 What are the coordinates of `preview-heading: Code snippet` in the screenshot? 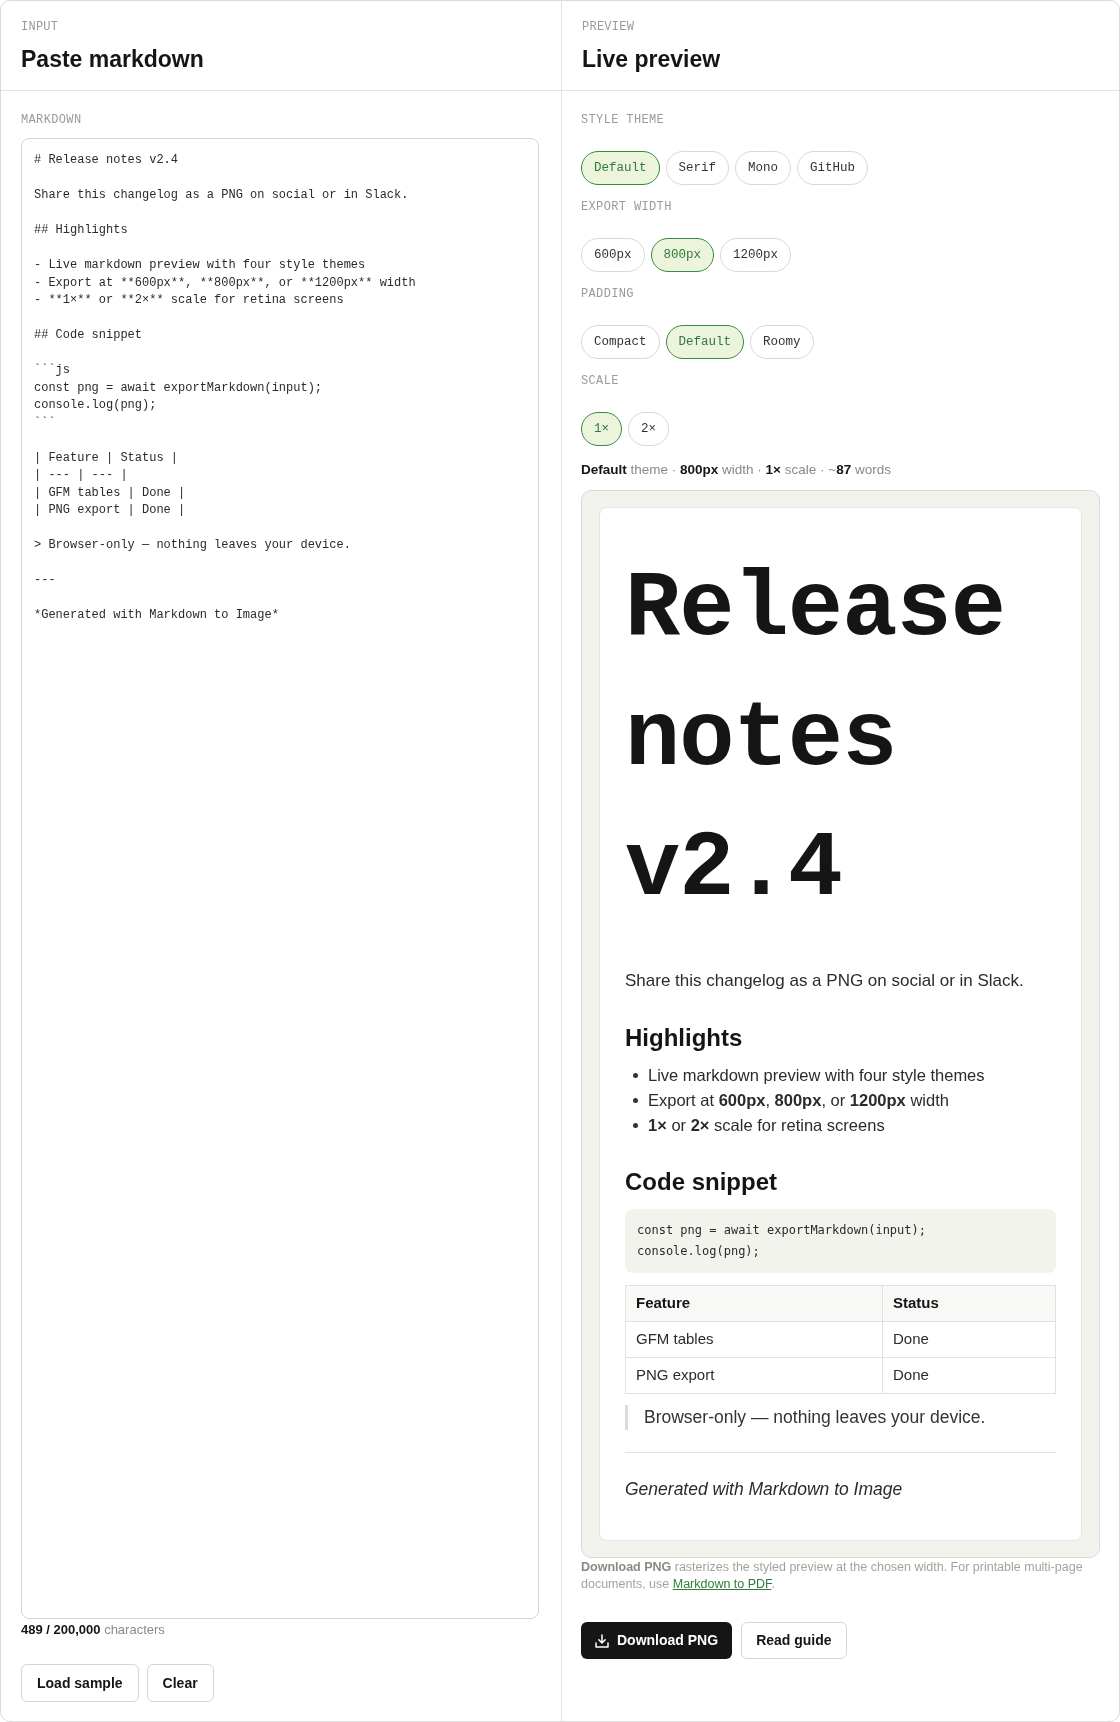 It's located at (701, 1182).